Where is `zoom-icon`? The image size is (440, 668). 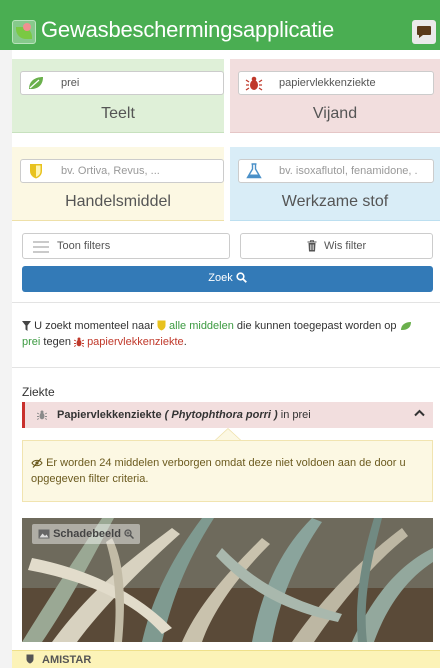 zoom-icon is located at coordinates (129, 534).